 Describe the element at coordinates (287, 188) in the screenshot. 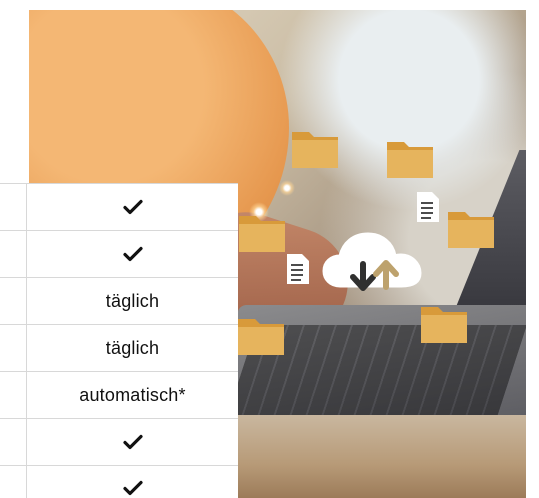

I see `sparkle-light` at that location.